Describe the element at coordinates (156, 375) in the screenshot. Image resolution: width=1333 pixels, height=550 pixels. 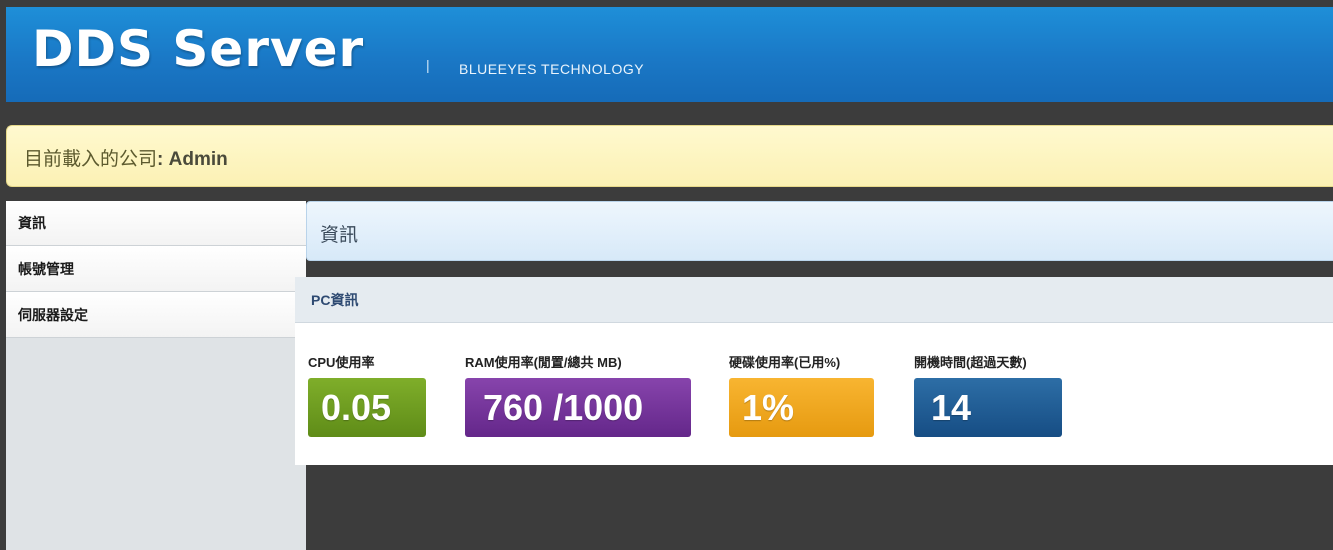
I see `sidebar: 資訊 帳號管理 伺服器設定` at that location.